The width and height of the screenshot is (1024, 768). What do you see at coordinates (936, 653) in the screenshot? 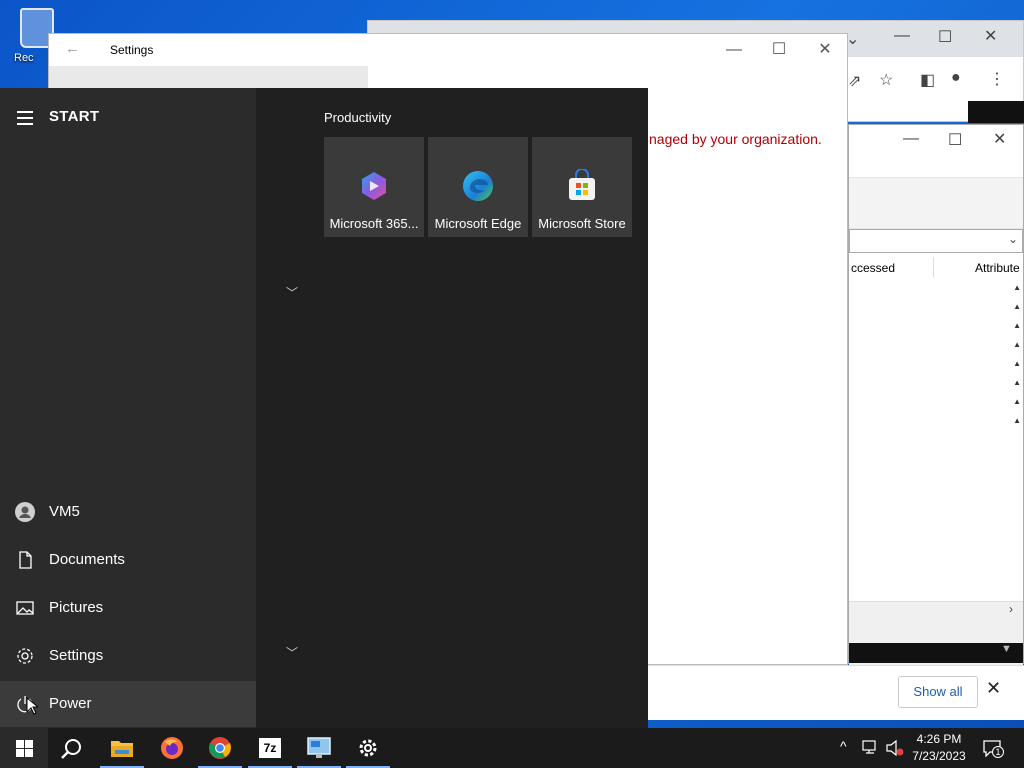
I see `footer-dark-strip` at bounding box center [936, 653].